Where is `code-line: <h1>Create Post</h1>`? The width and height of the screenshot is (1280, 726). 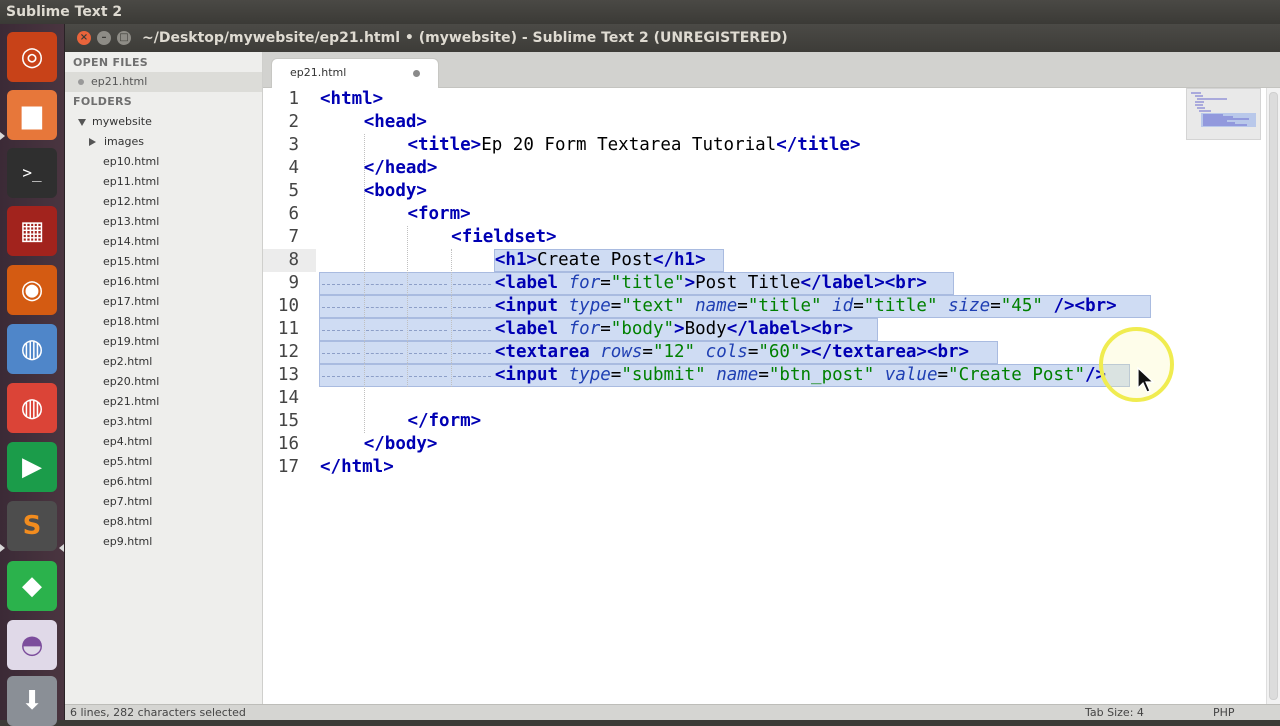
code-line: <h1>Create Post</h1> is located at coordinates (600, 260).